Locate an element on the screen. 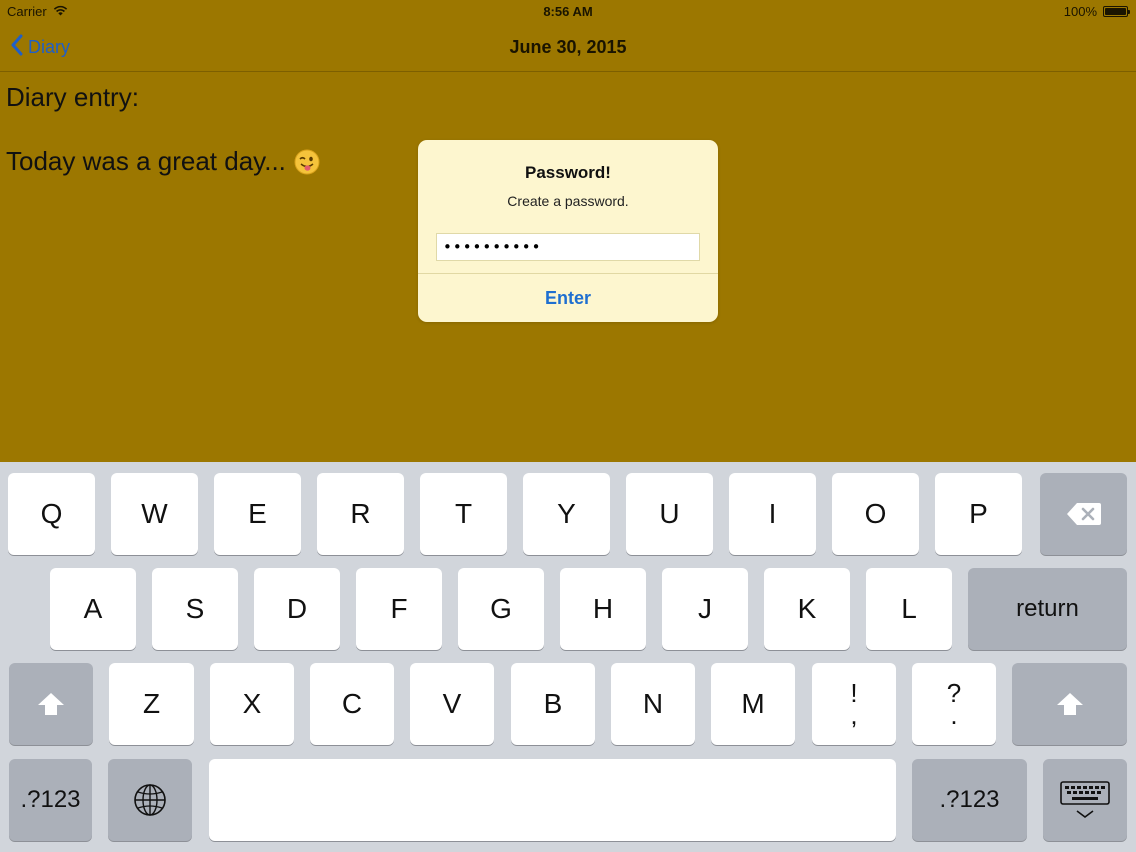 The image size is (1136, 852). status-right: 100% is located at coordinates (1096, 11).